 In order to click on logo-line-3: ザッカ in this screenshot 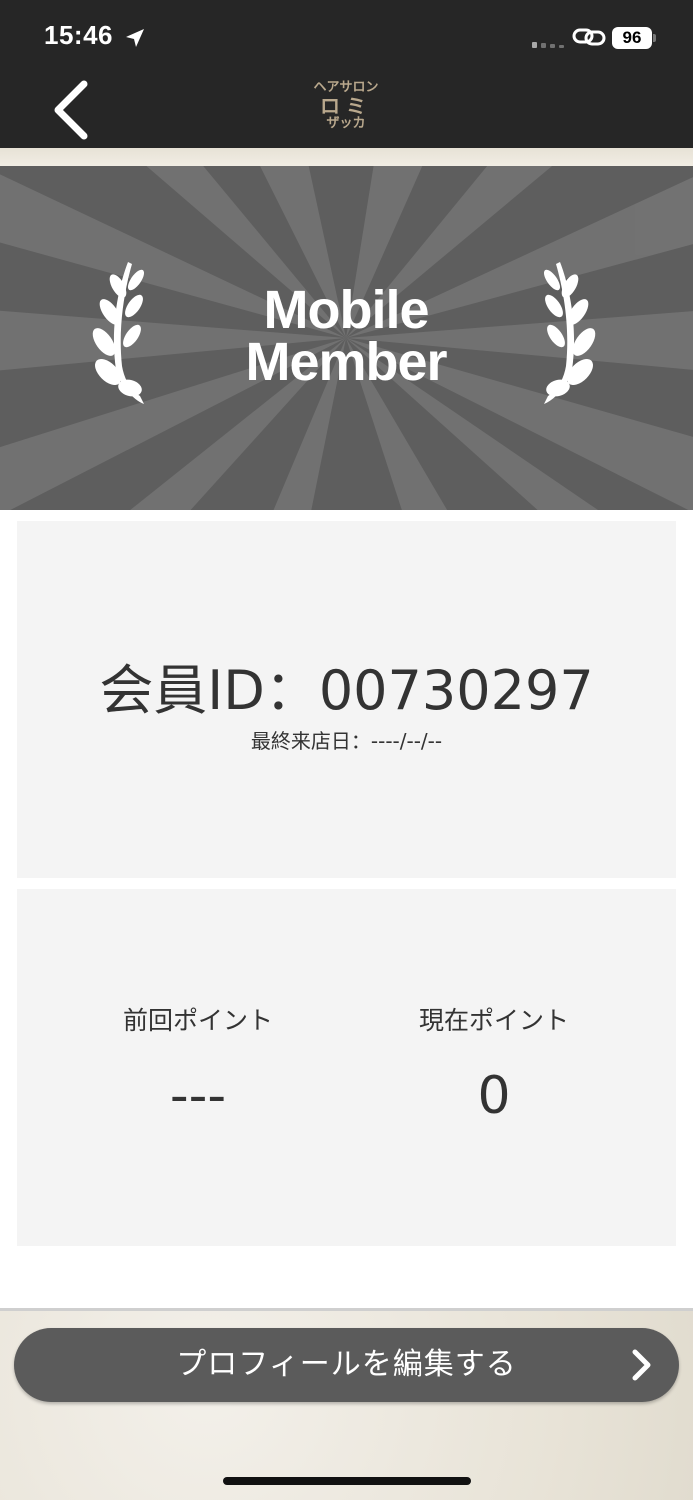, I will do `click(346, 123)`.